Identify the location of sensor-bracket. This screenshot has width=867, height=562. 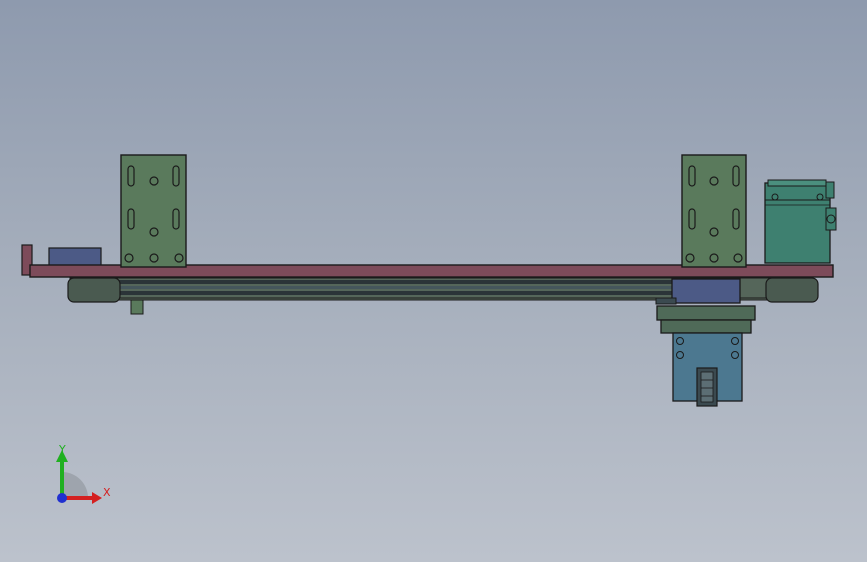
(137, 307).